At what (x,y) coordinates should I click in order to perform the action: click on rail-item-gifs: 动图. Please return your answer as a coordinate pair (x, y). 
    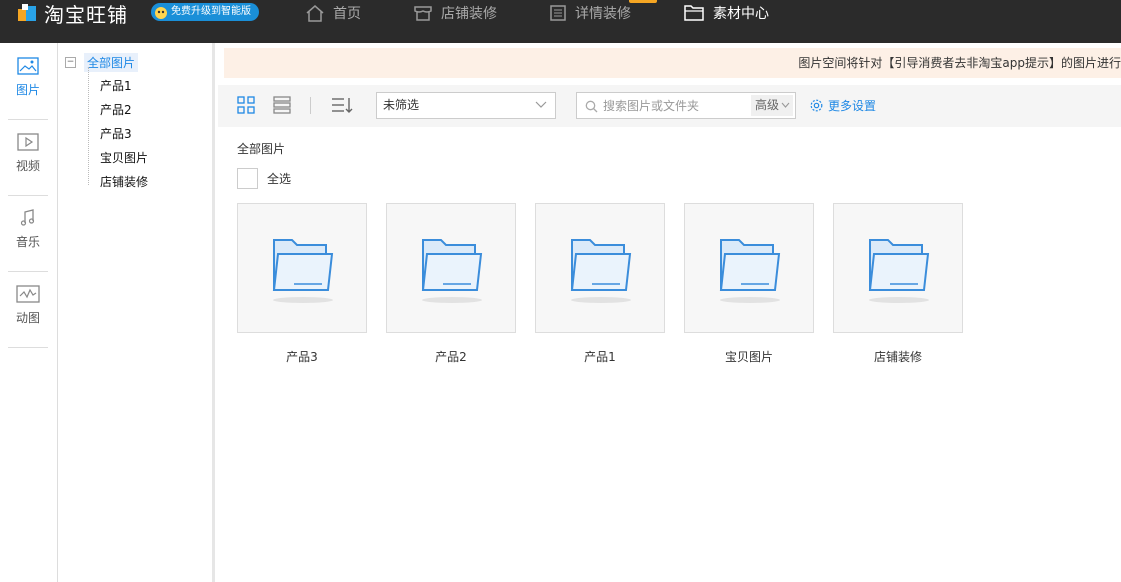
    Looking at the image, I should click on (28, 309).